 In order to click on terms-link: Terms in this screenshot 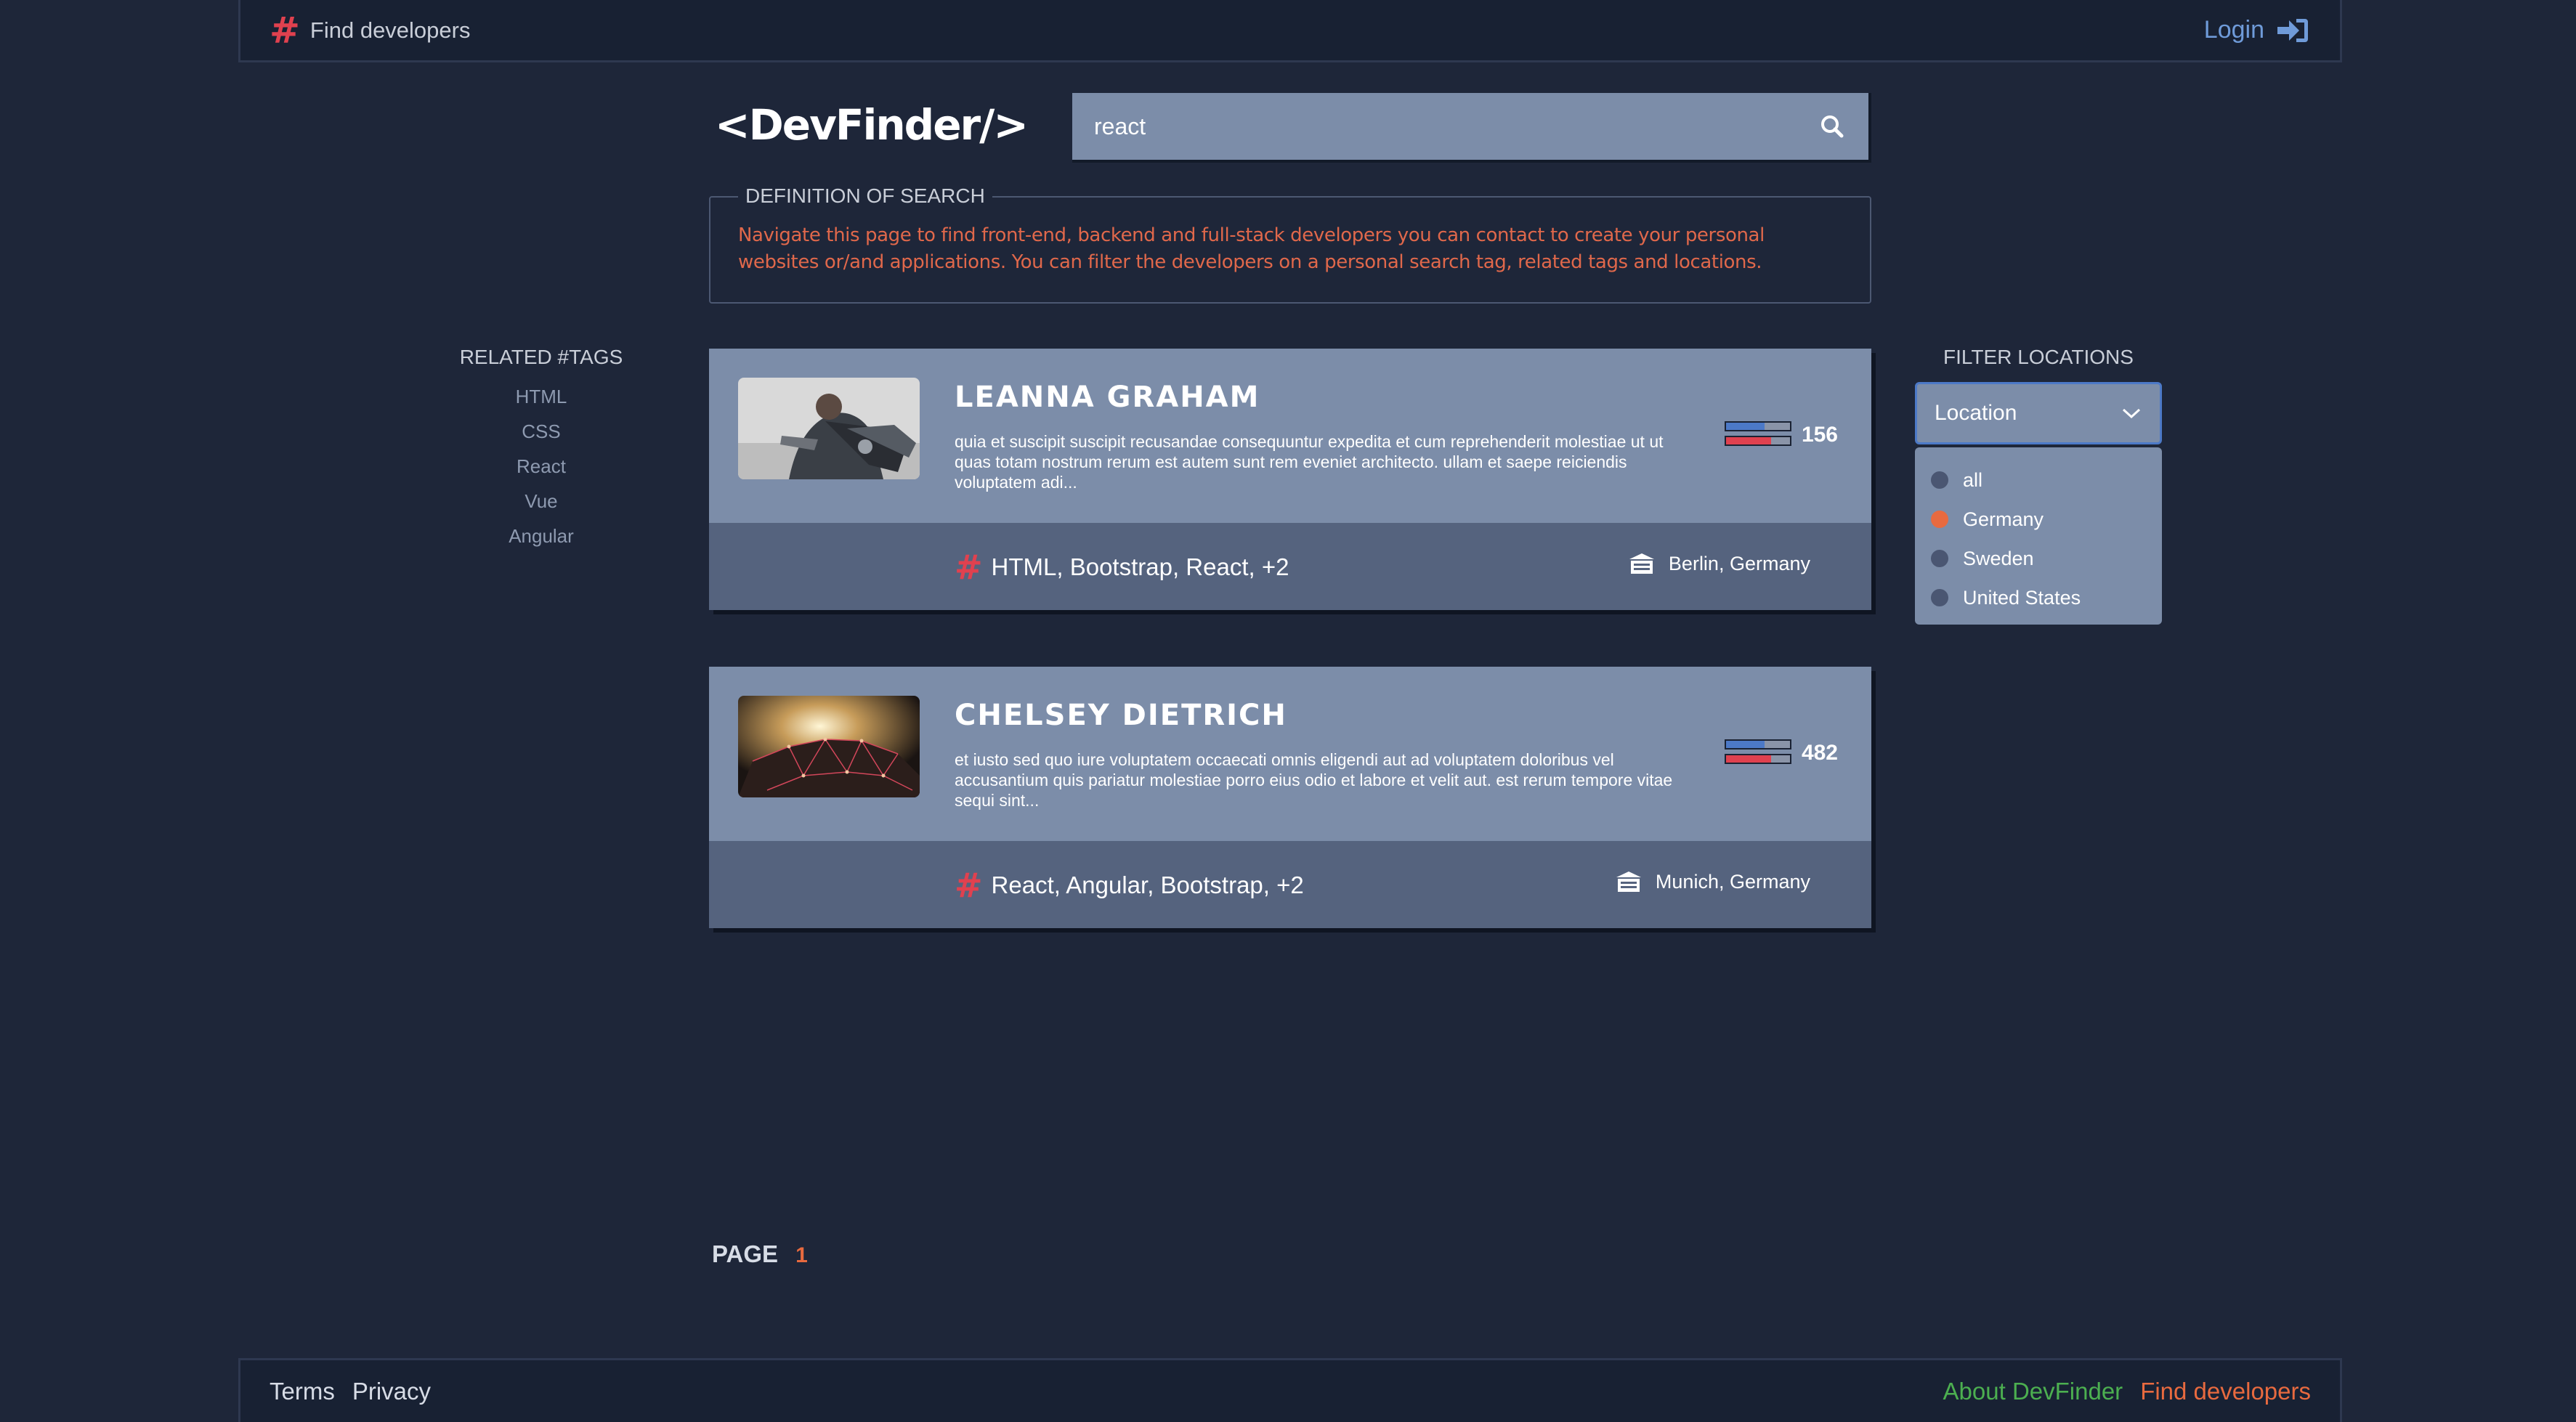, I will do `click(302, 1391)`.